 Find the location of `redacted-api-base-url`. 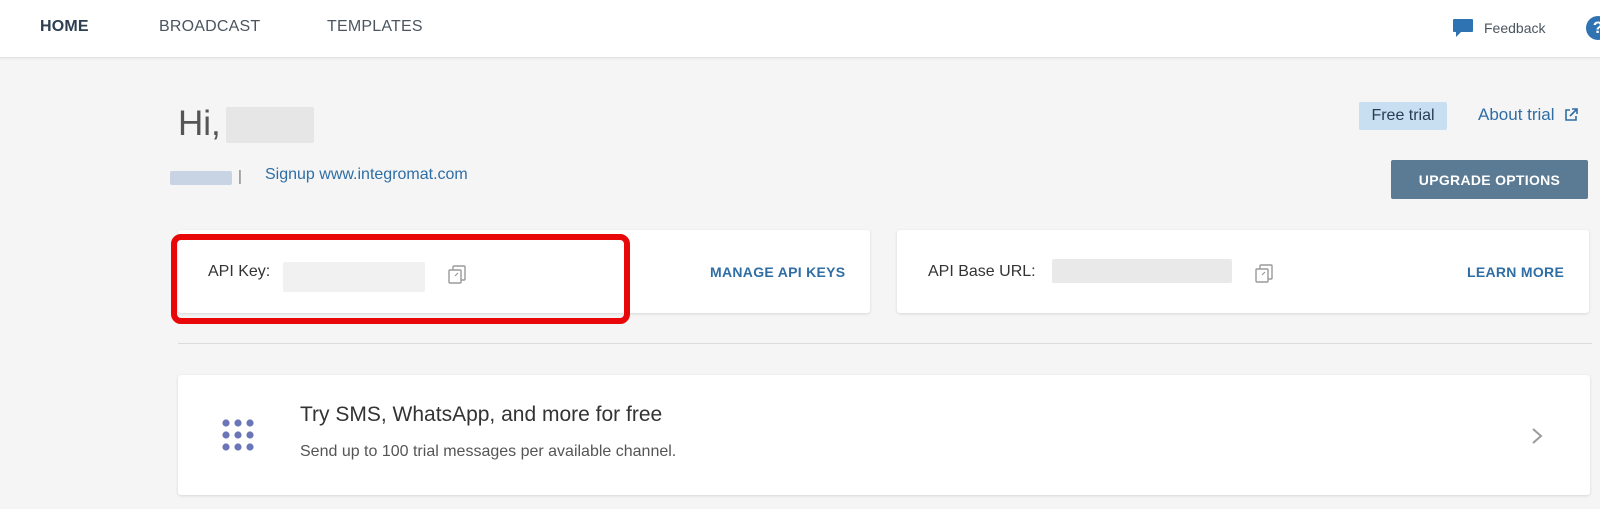

redacted-api-base-url is located at coordinates (1142, 271).